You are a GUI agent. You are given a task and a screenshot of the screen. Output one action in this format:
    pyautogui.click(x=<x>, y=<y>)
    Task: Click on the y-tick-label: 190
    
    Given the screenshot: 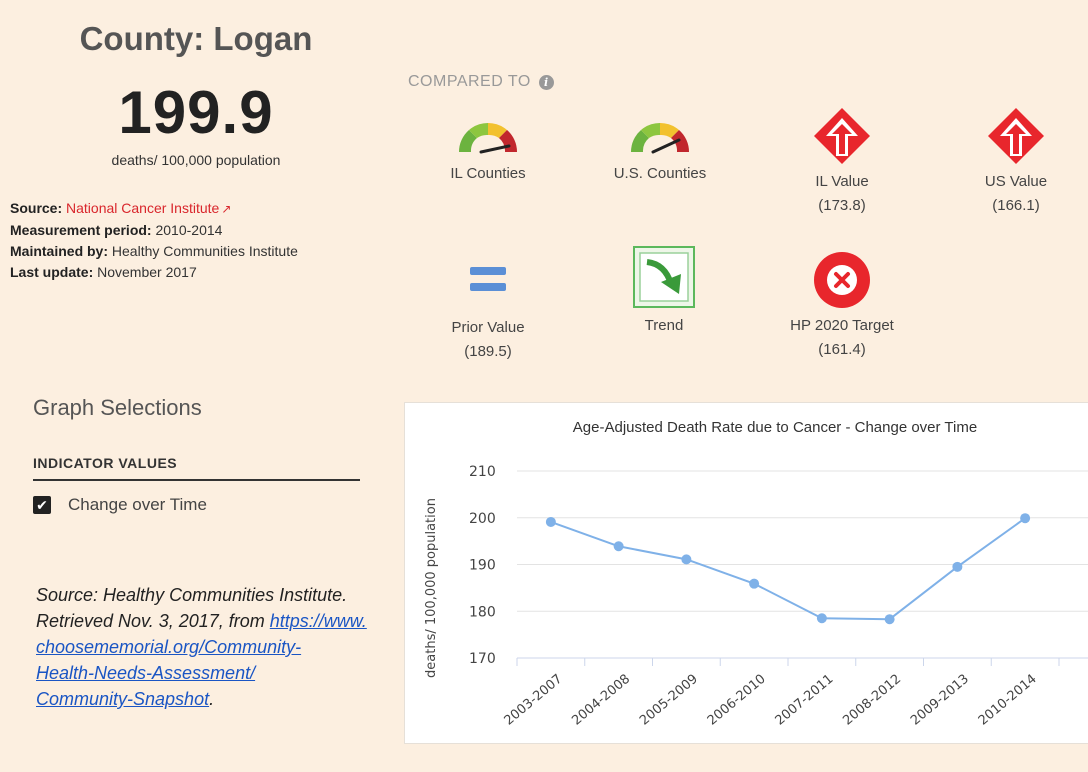 What is the action you would take?
    pyautogui.click(x=482, y=566)
    